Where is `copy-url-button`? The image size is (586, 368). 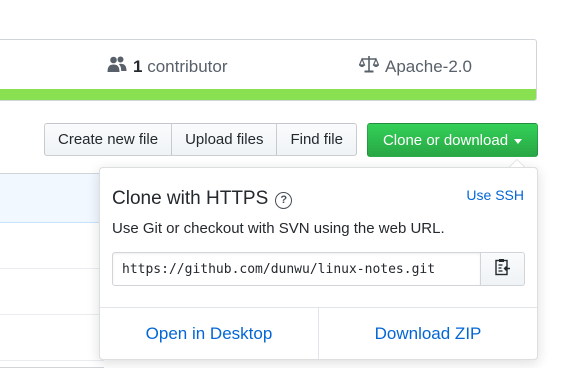 copy-url-button is located at coordinates (503, 269).